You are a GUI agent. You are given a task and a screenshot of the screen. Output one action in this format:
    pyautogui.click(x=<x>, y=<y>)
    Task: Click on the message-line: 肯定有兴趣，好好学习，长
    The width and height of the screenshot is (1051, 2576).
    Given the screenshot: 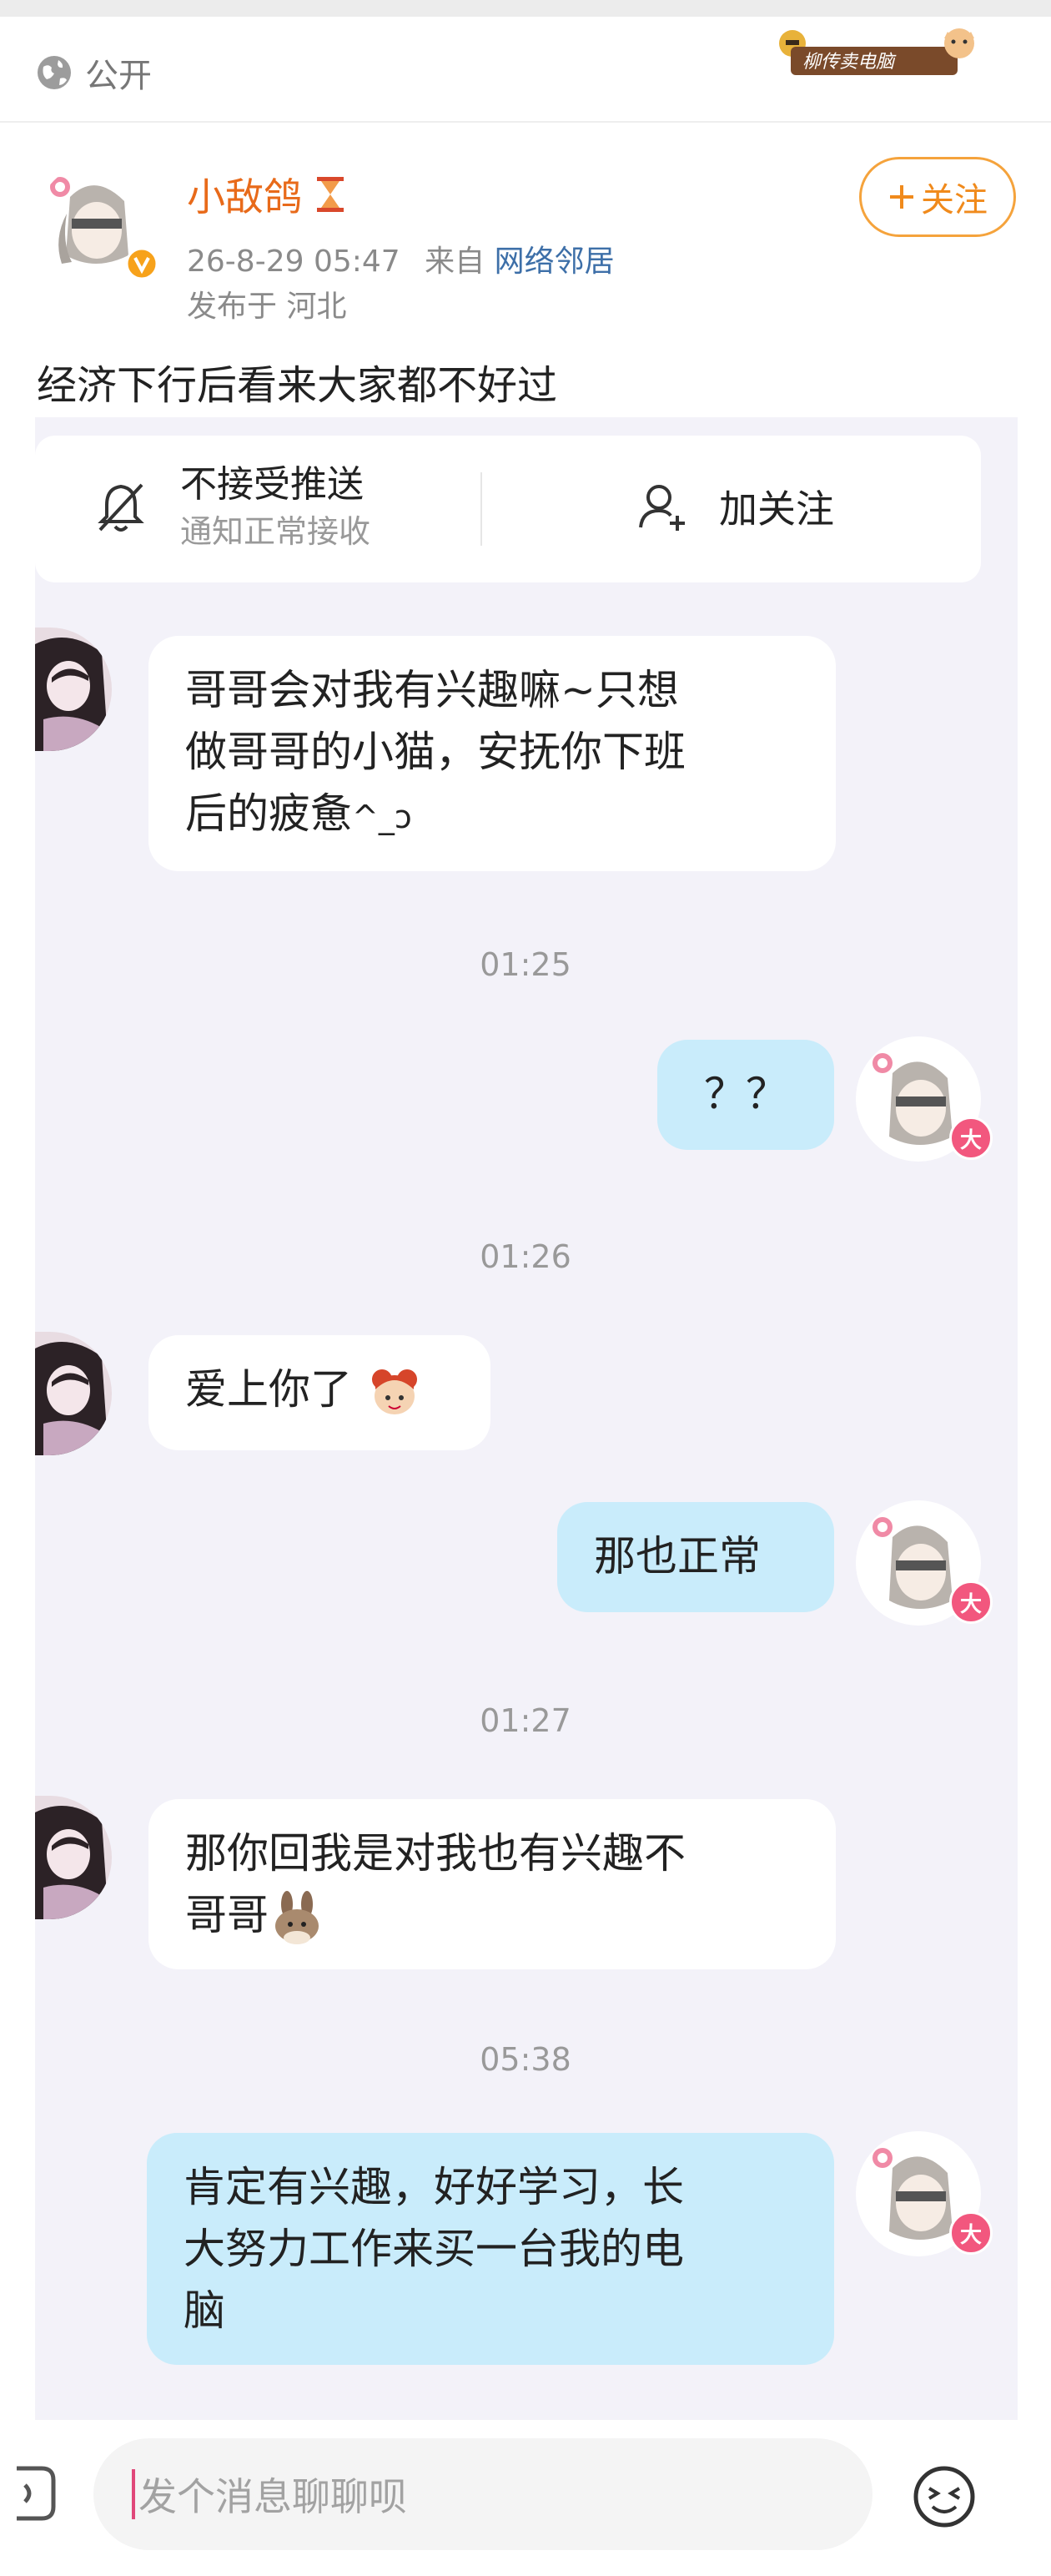 What is the action you would take?
    pyautogui.click(x=434, y=2187)
    